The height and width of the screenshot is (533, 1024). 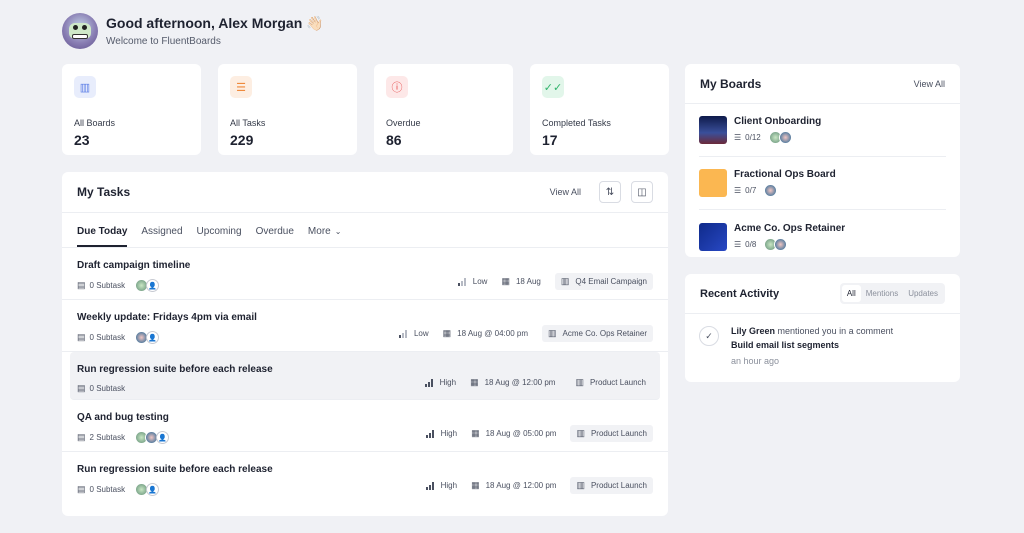 I want to click on sort-icon: ⇅, so click(x=610, y=192).